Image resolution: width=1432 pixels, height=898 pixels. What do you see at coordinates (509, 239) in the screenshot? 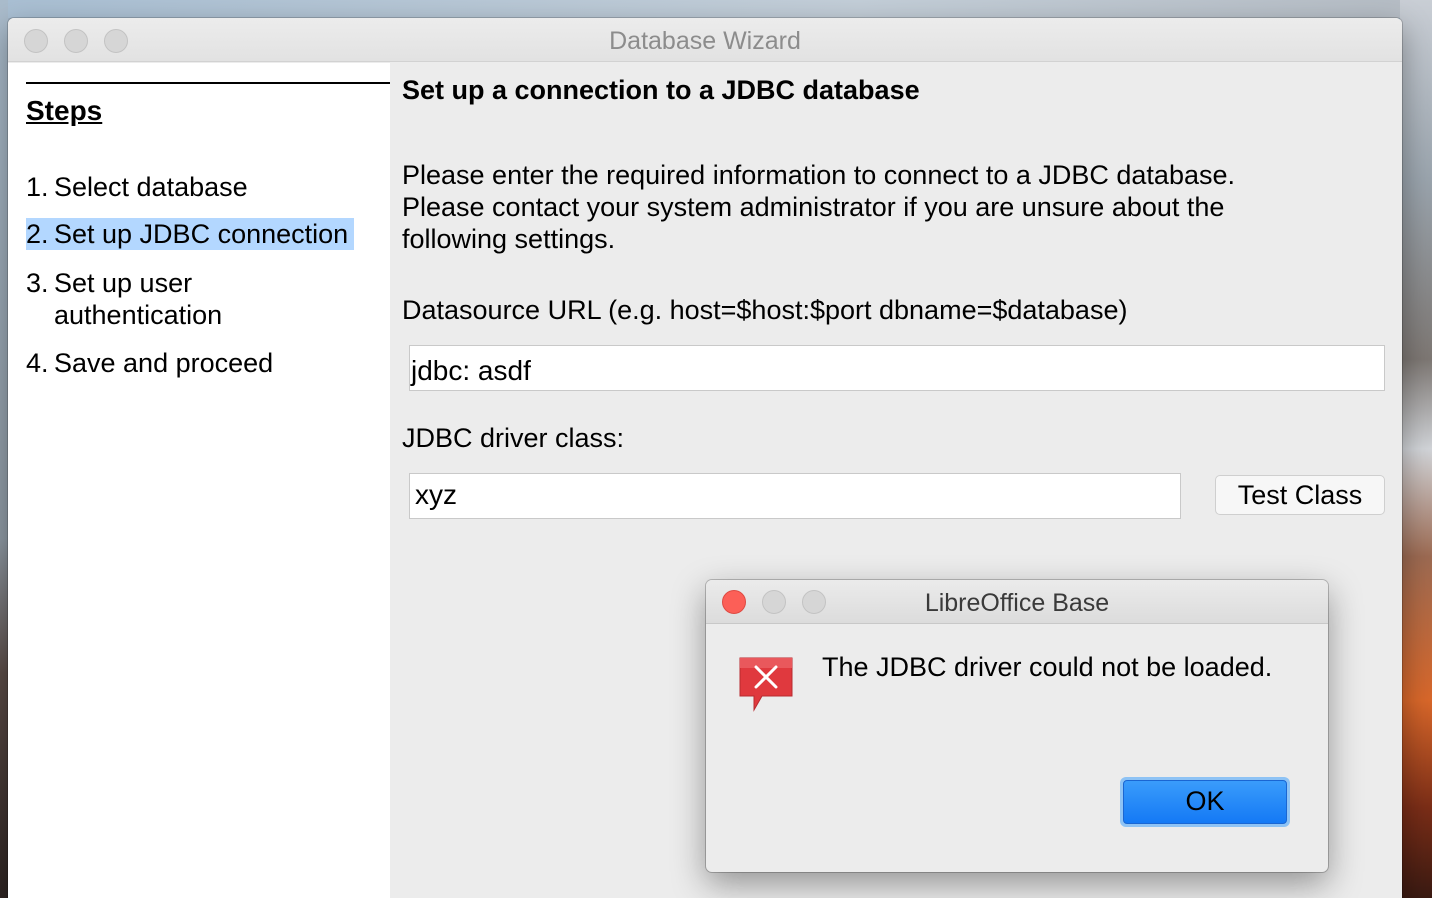
I see `instructions-line-3: following settings.` at bounding box center [509, 239].